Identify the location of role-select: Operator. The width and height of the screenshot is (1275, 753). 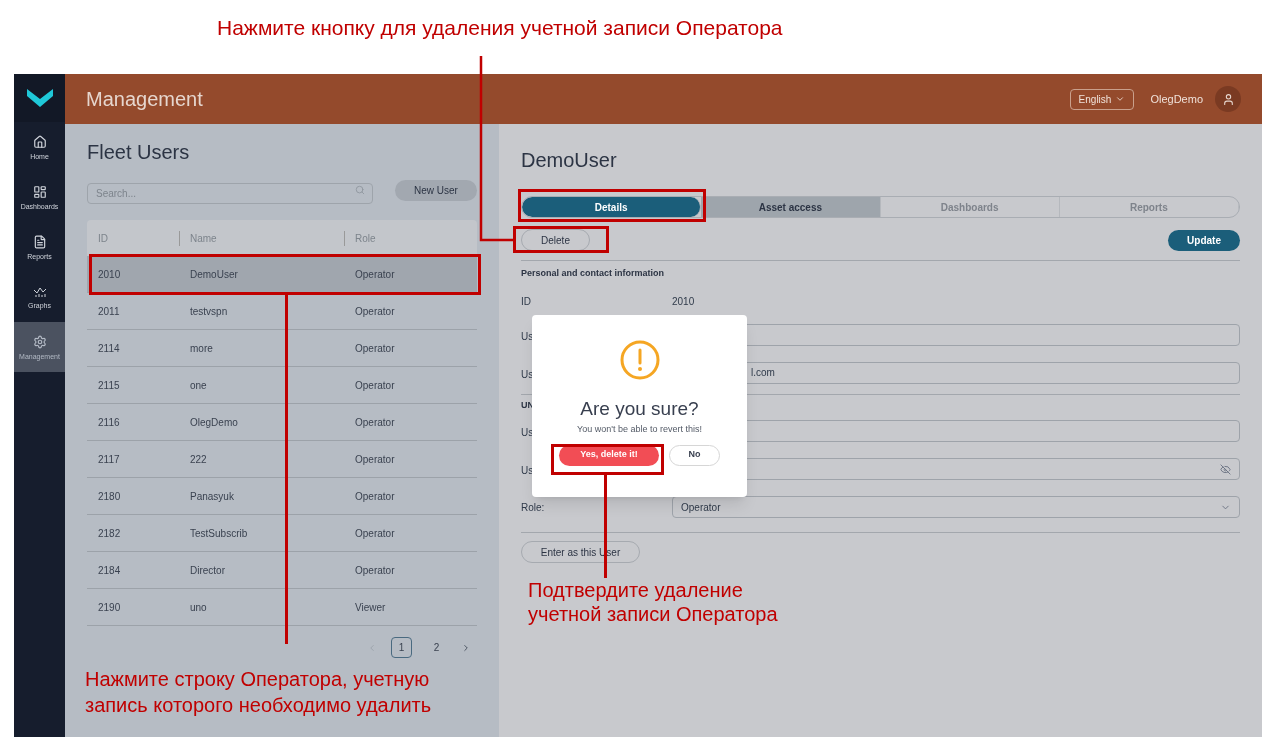
(956, 507).